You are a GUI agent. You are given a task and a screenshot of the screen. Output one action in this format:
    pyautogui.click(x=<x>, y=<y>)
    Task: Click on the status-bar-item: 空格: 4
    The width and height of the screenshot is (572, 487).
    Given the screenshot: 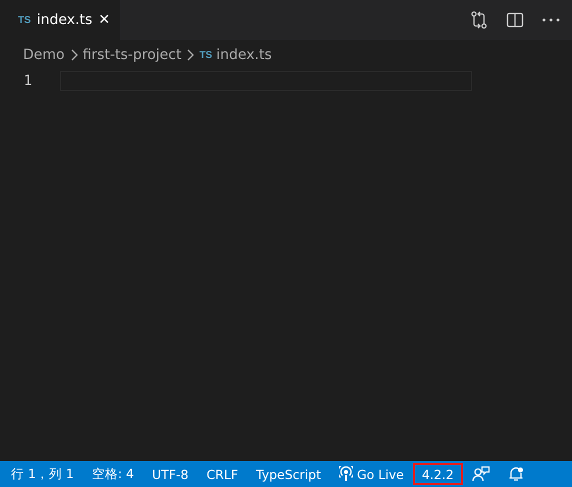 What is the action you would take?
    pyautogui.click(x=112, y=474)
    